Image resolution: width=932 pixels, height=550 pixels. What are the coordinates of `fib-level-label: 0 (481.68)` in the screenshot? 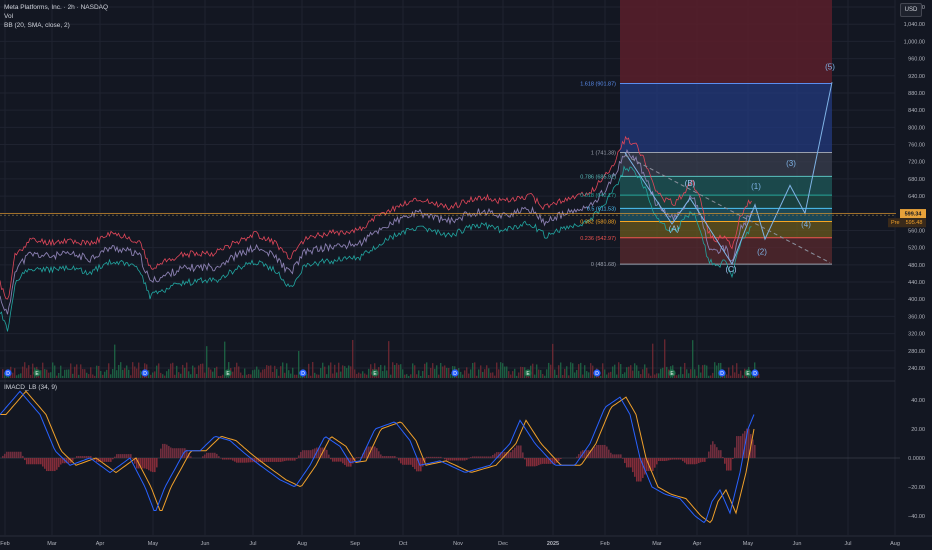 It's located at (603, 265).